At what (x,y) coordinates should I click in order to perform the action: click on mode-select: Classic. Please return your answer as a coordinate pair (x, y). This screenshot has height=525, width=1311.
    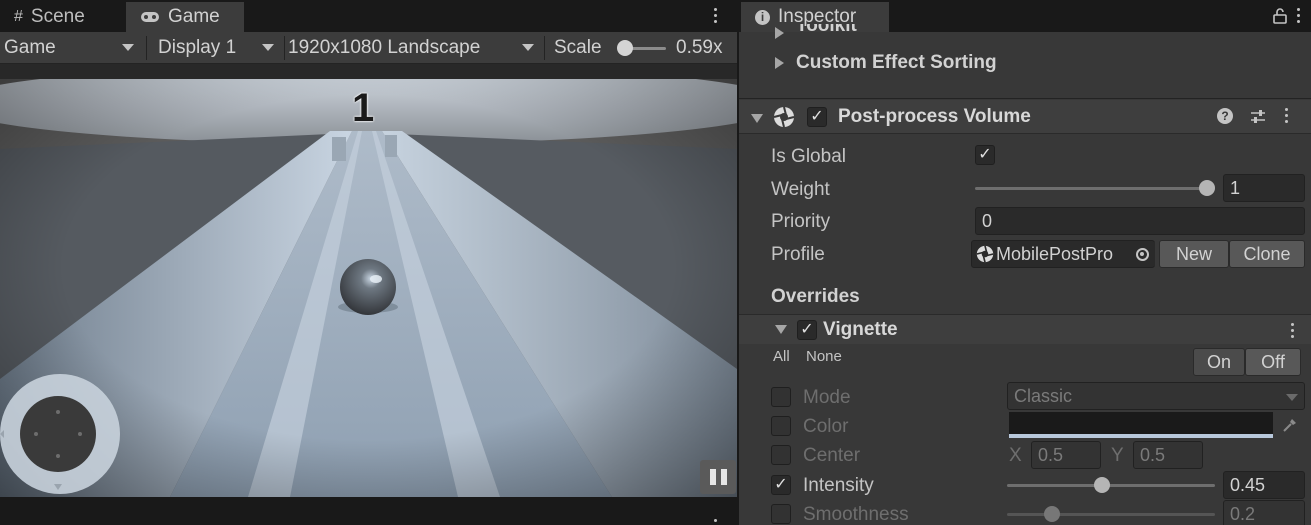
    Looking at the image, I should click on (1156, 396).